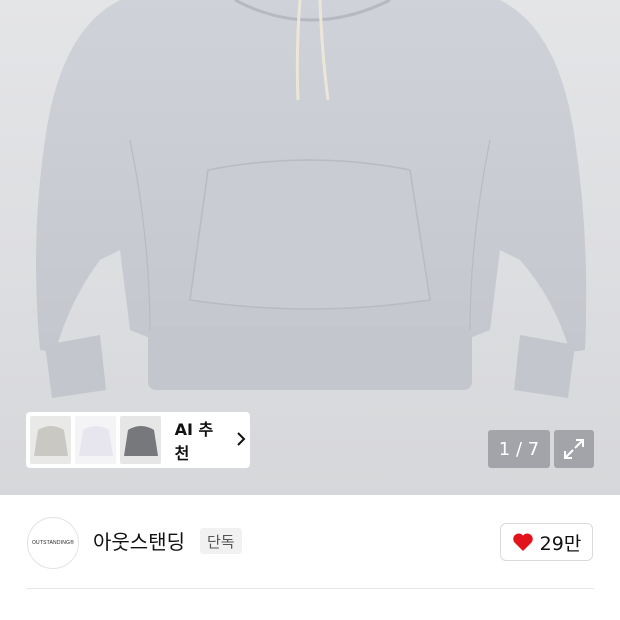  I want to click on brand-logo-text: OUTSTANDING®, so click(53, 543).